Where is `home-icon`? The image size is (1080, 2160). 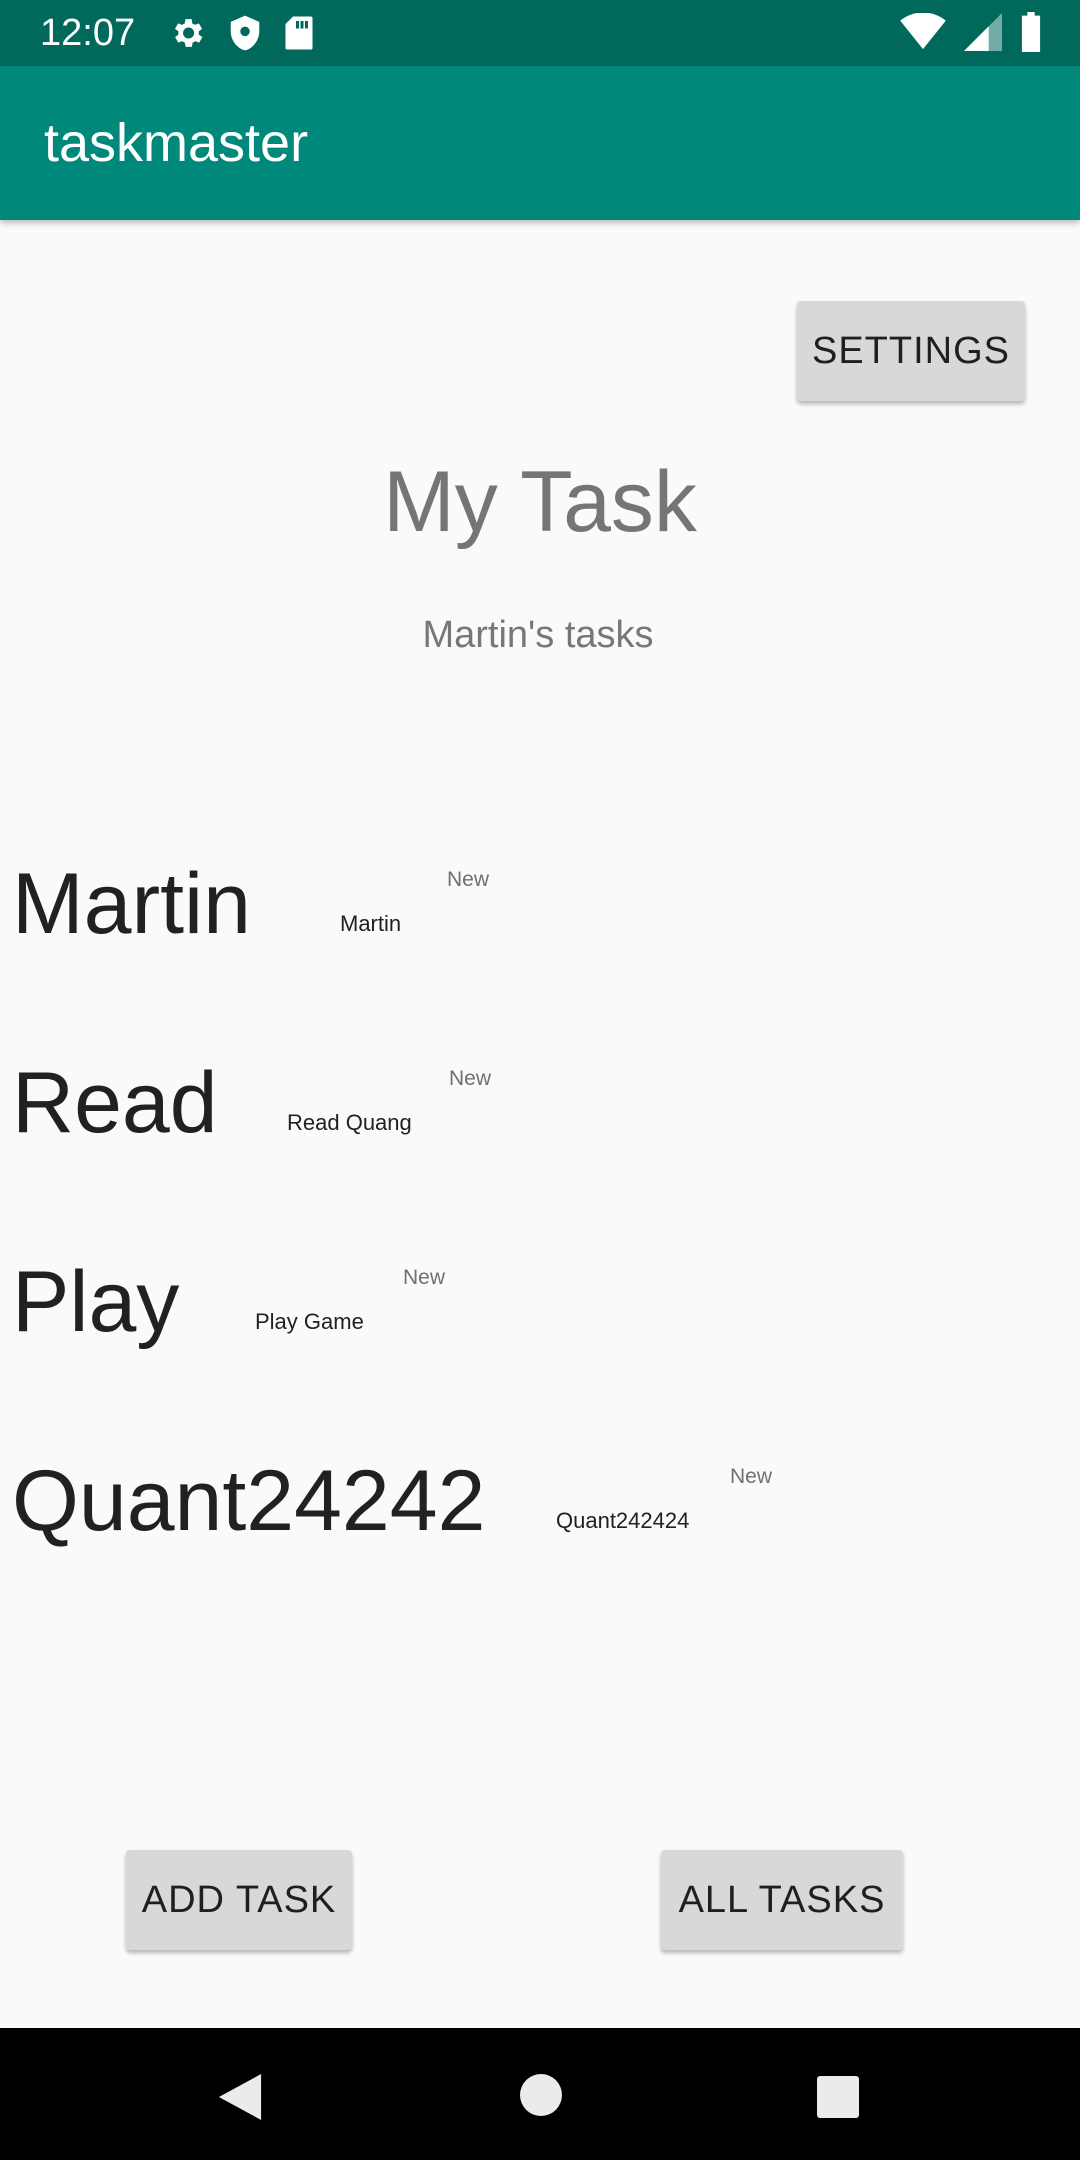 home-icon is located at coordinates (541, 2097).